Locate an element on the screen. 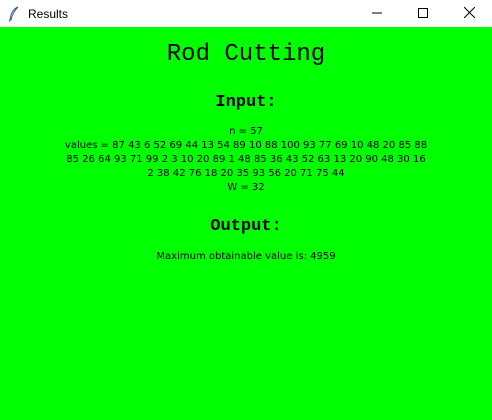 This screenshot has width=492, height=420. minimize-button is located at coordinates (377, 13).